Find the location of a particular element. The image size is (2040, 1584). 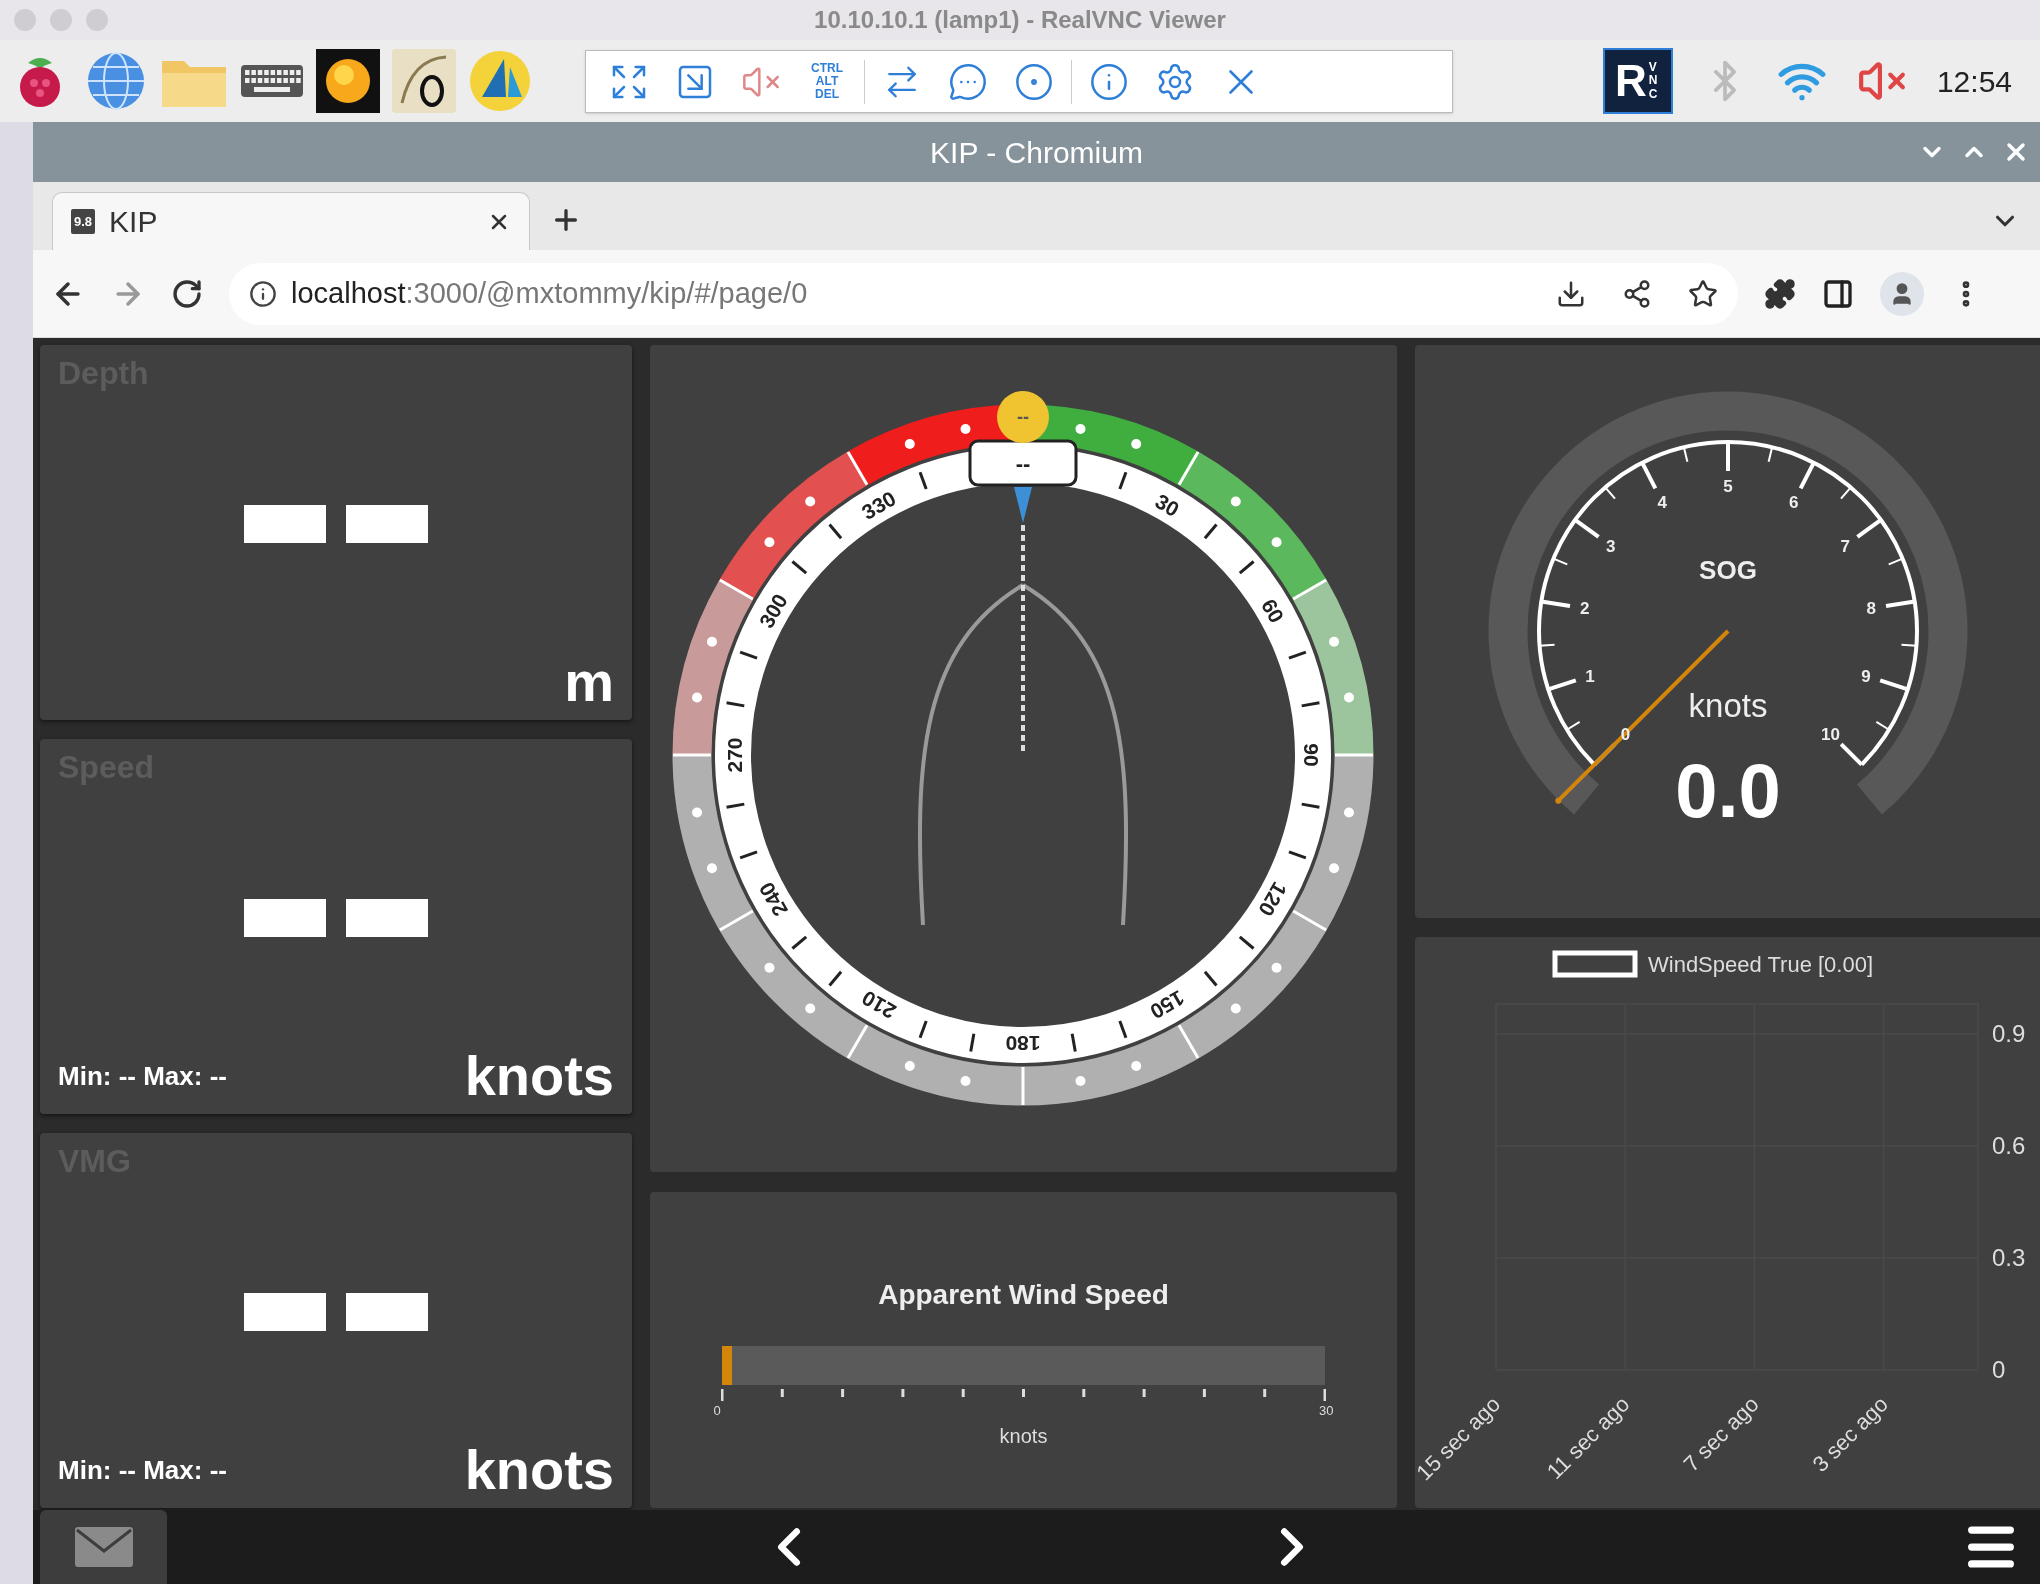

wind-marker is located at coordinates (1023, 417).